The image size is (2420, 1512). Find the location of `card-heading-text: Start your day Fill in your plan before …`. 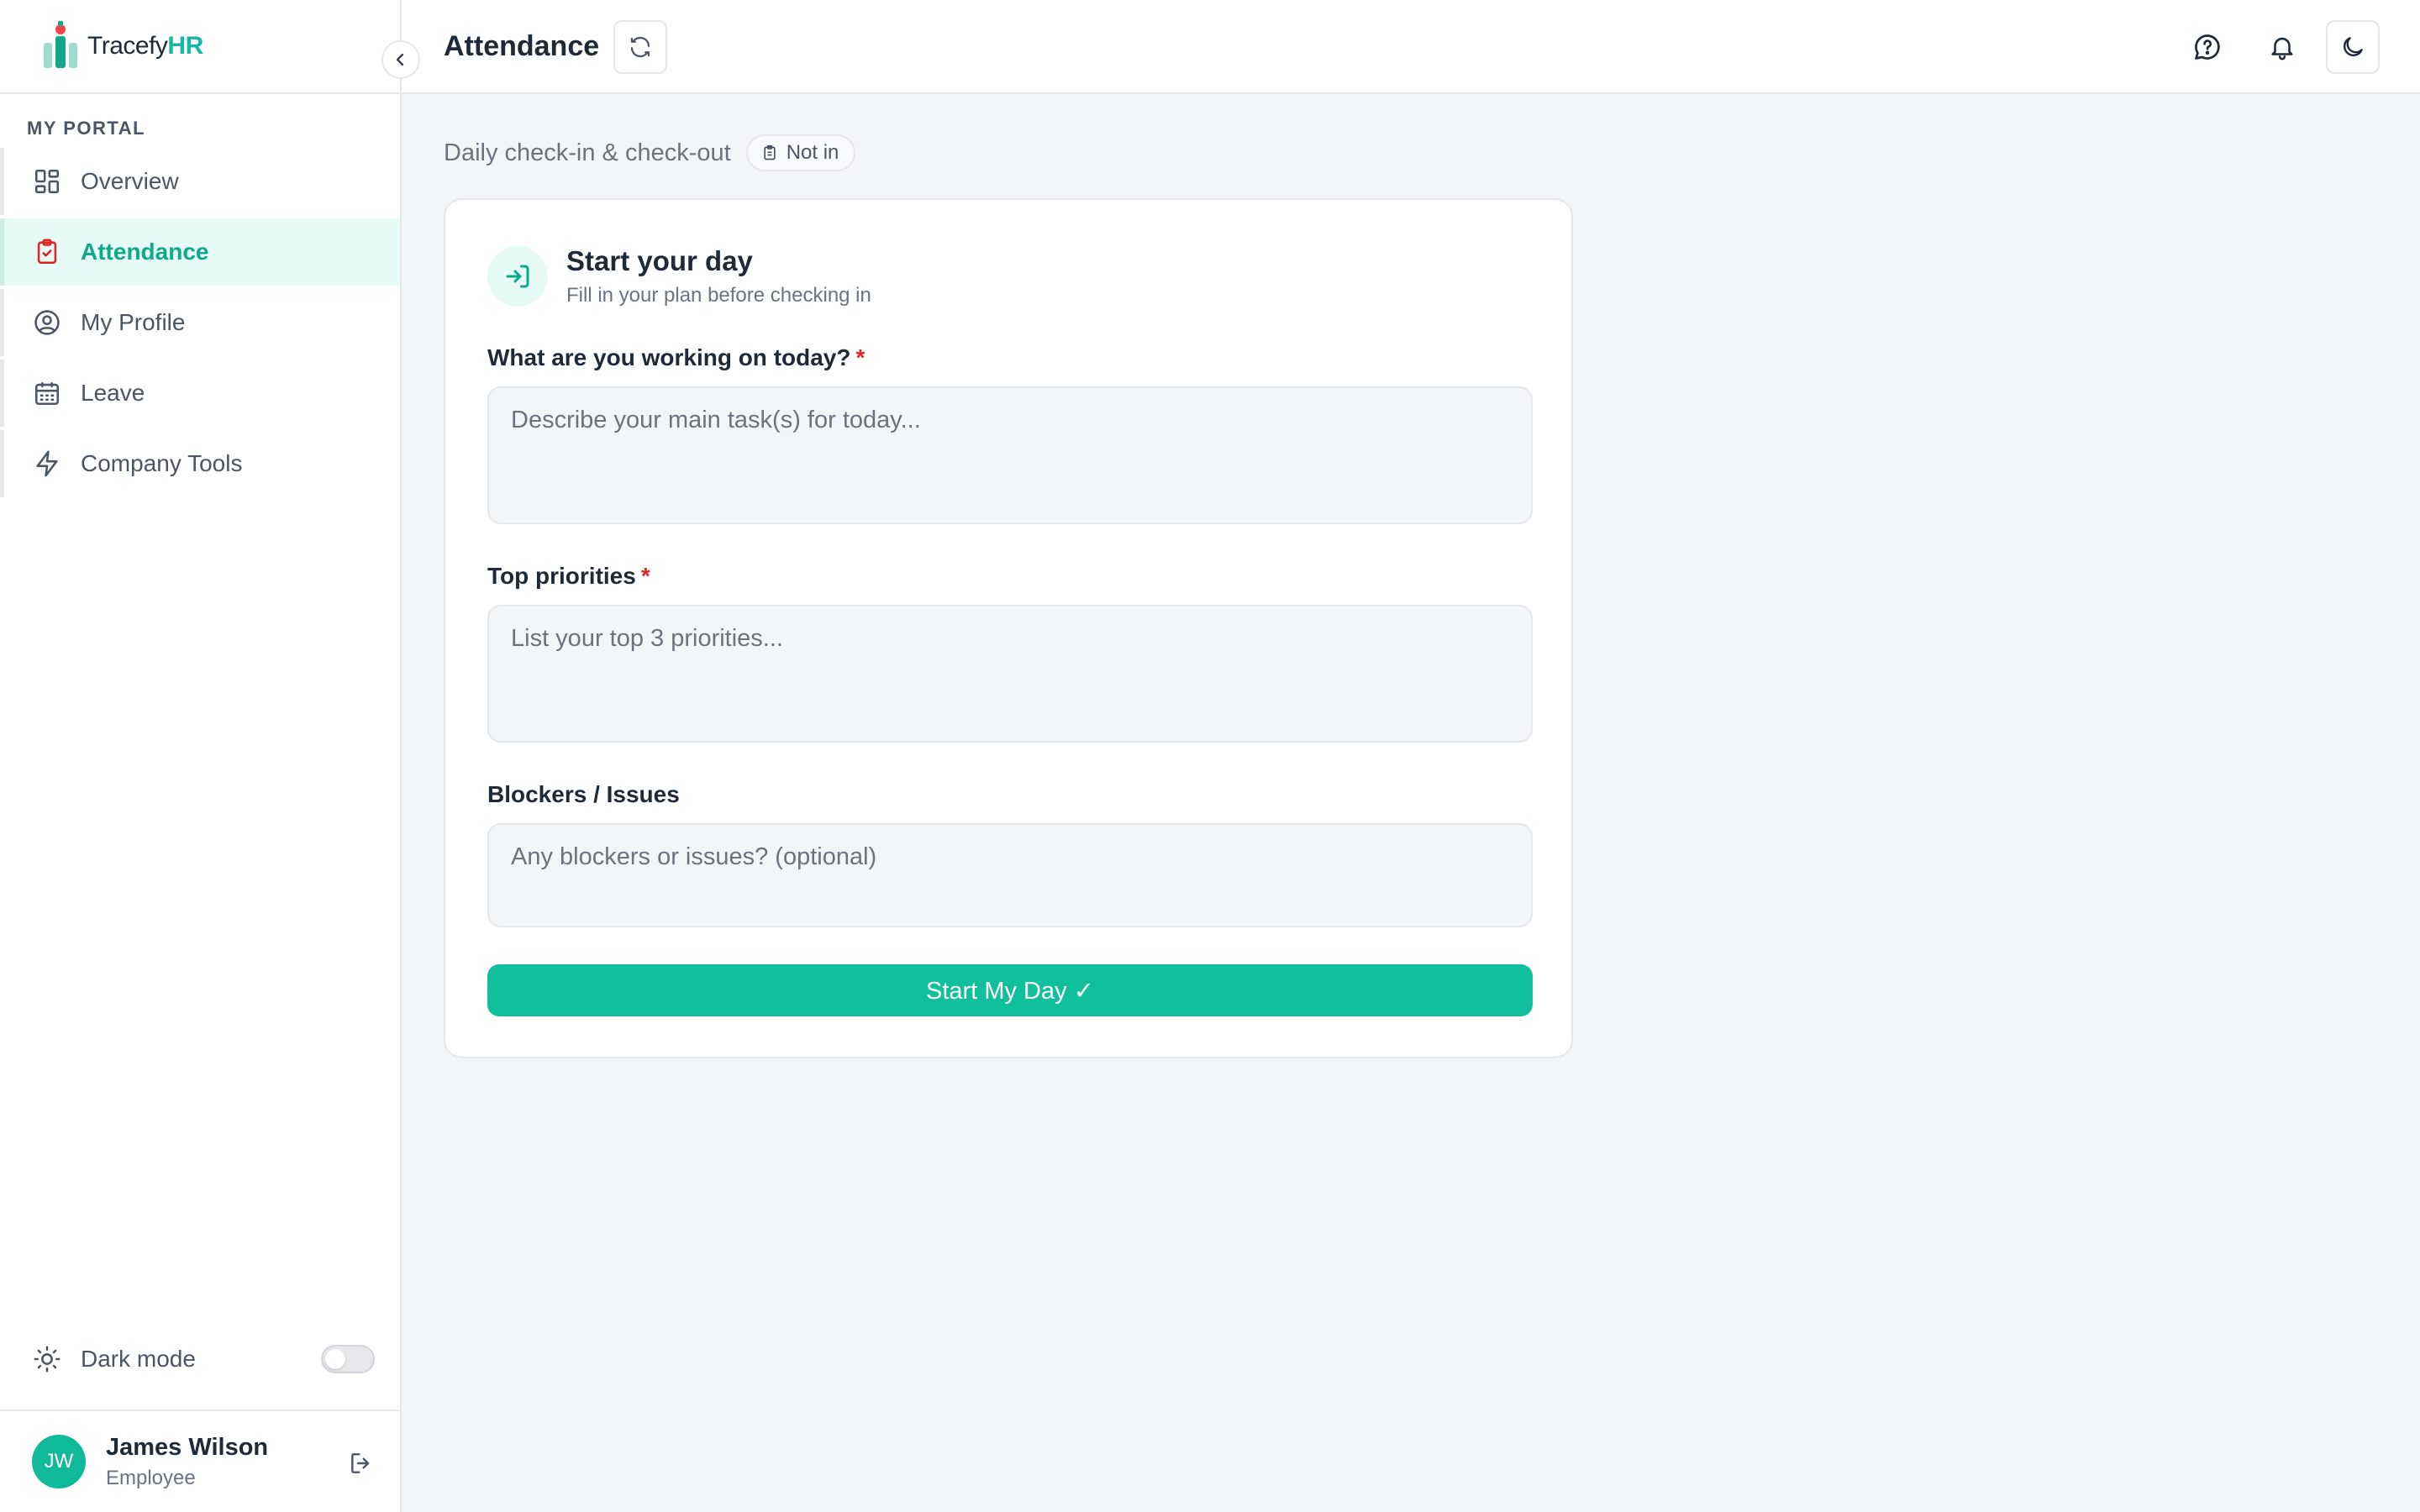

card-heading-text: Start your day Fill in your plan before … is located at coordinates (719, 276).